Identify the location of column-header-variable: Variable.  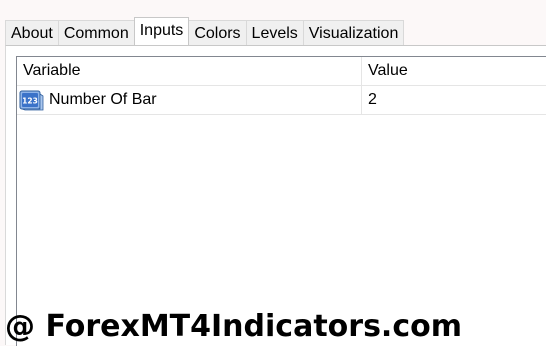
(189, 71).